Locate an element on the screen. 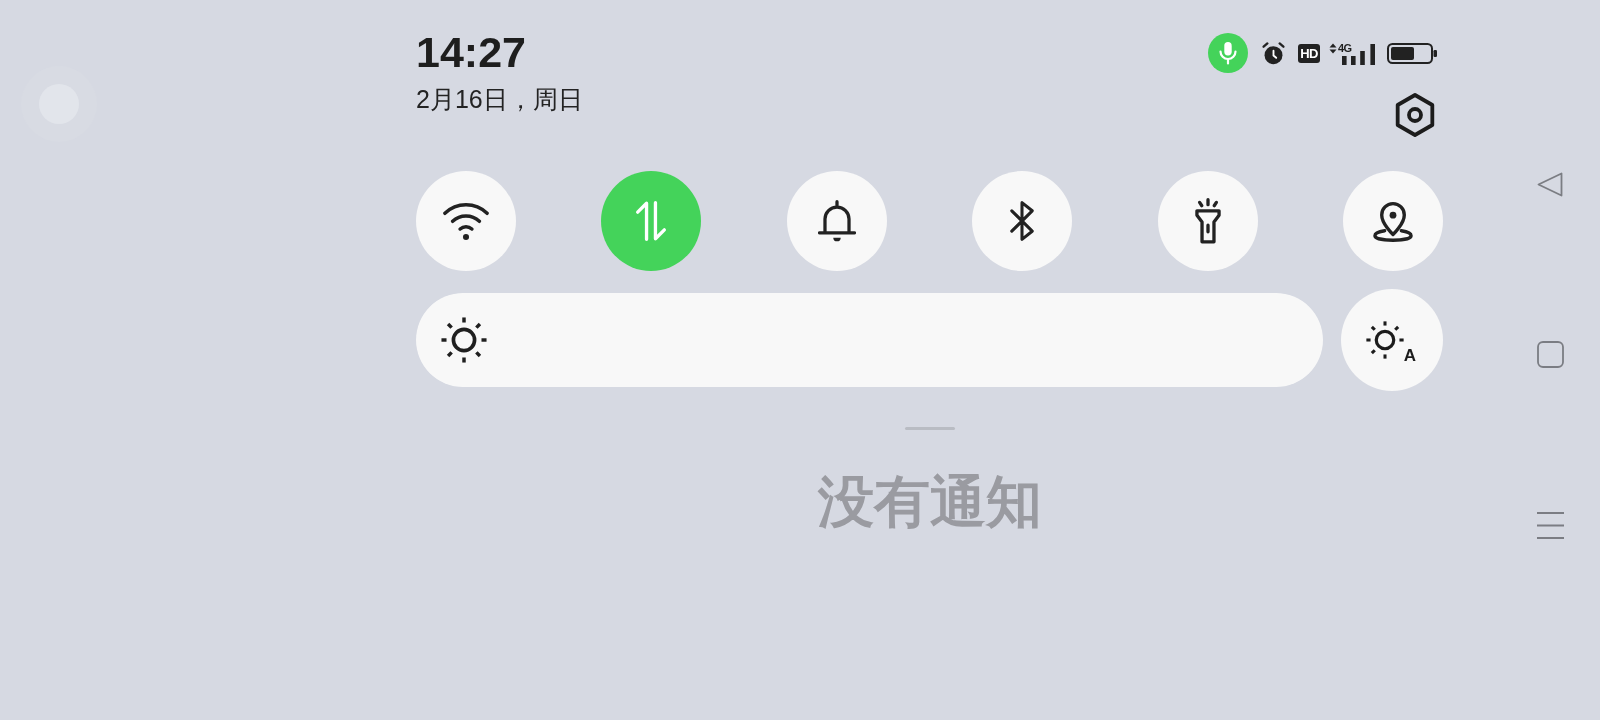 Image resolution: width=1600 pixels, height=720 pixels. auto-brightness-button: A is located at coordinates (1392, 340).